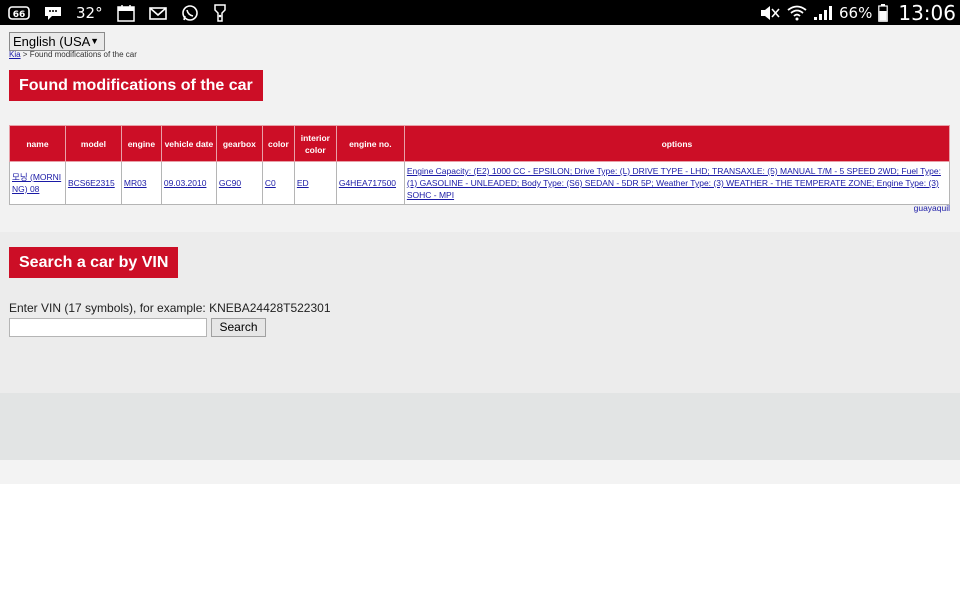 The height and width of the screenshot is (600, 960). I want to click on whatsapp-icon, so click(190, 13).